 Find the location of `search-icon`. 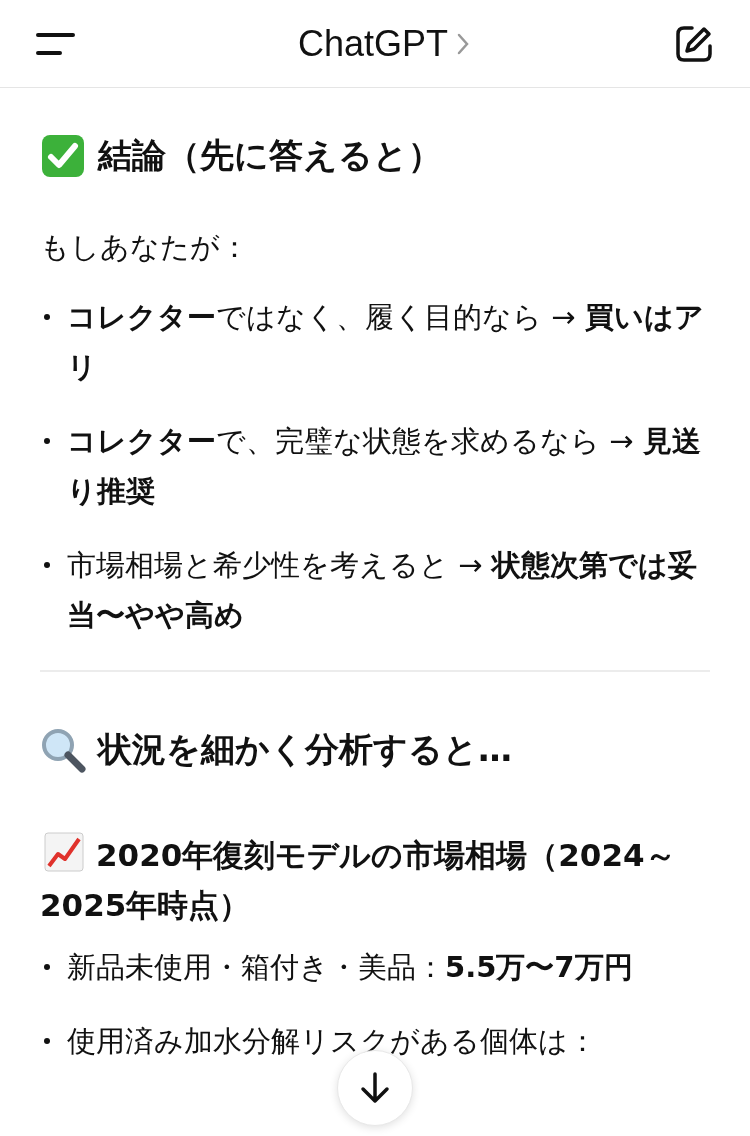

search-icon is located at coordinates (63, 750).